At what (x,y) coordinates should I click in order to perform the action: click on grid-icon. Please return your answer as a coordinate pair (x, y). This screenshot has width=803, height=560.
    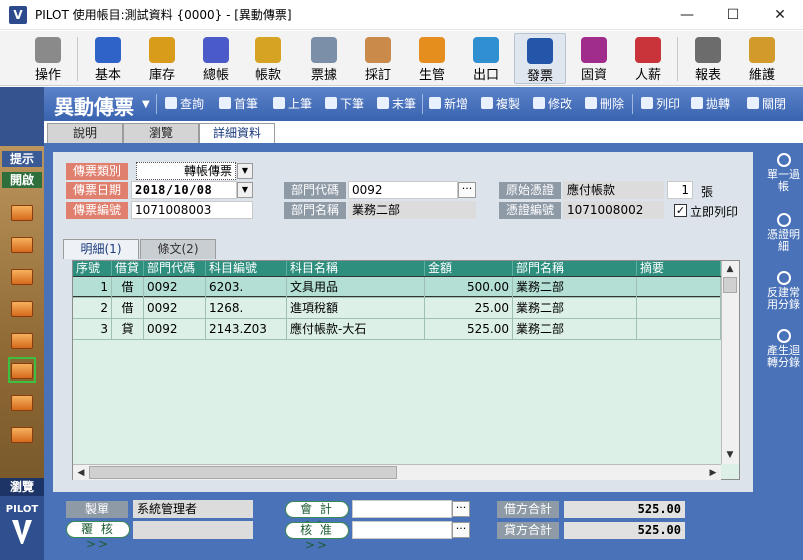
    Looking at the image, I should click on (108, 50).